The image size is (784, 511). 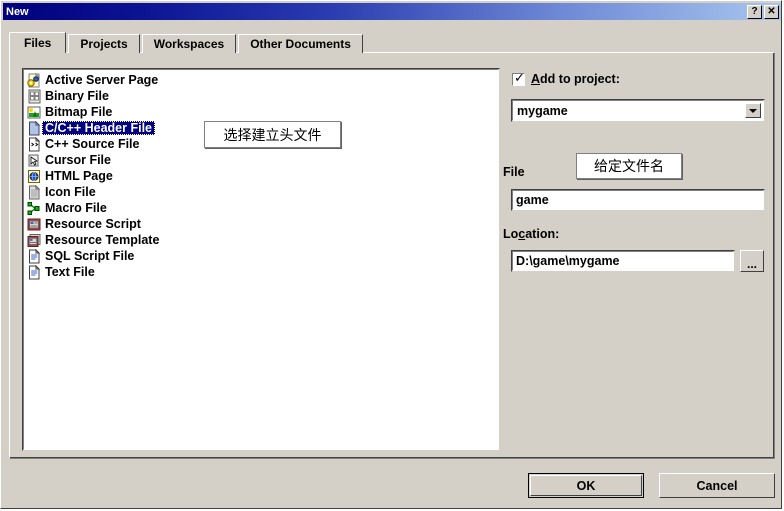 I want to click on tab-workspaces: Workspaces, so click(x=189, y=43).